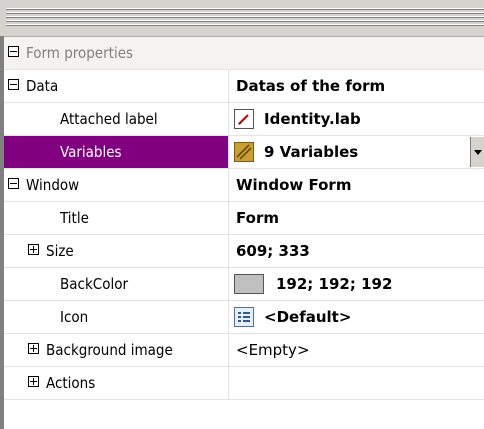 The image size is (484, 429). What do you see at coordinates (311, 86) in the screenshot?
I see `category-data-value: Datas of the form` at bounding box center [311, 86].